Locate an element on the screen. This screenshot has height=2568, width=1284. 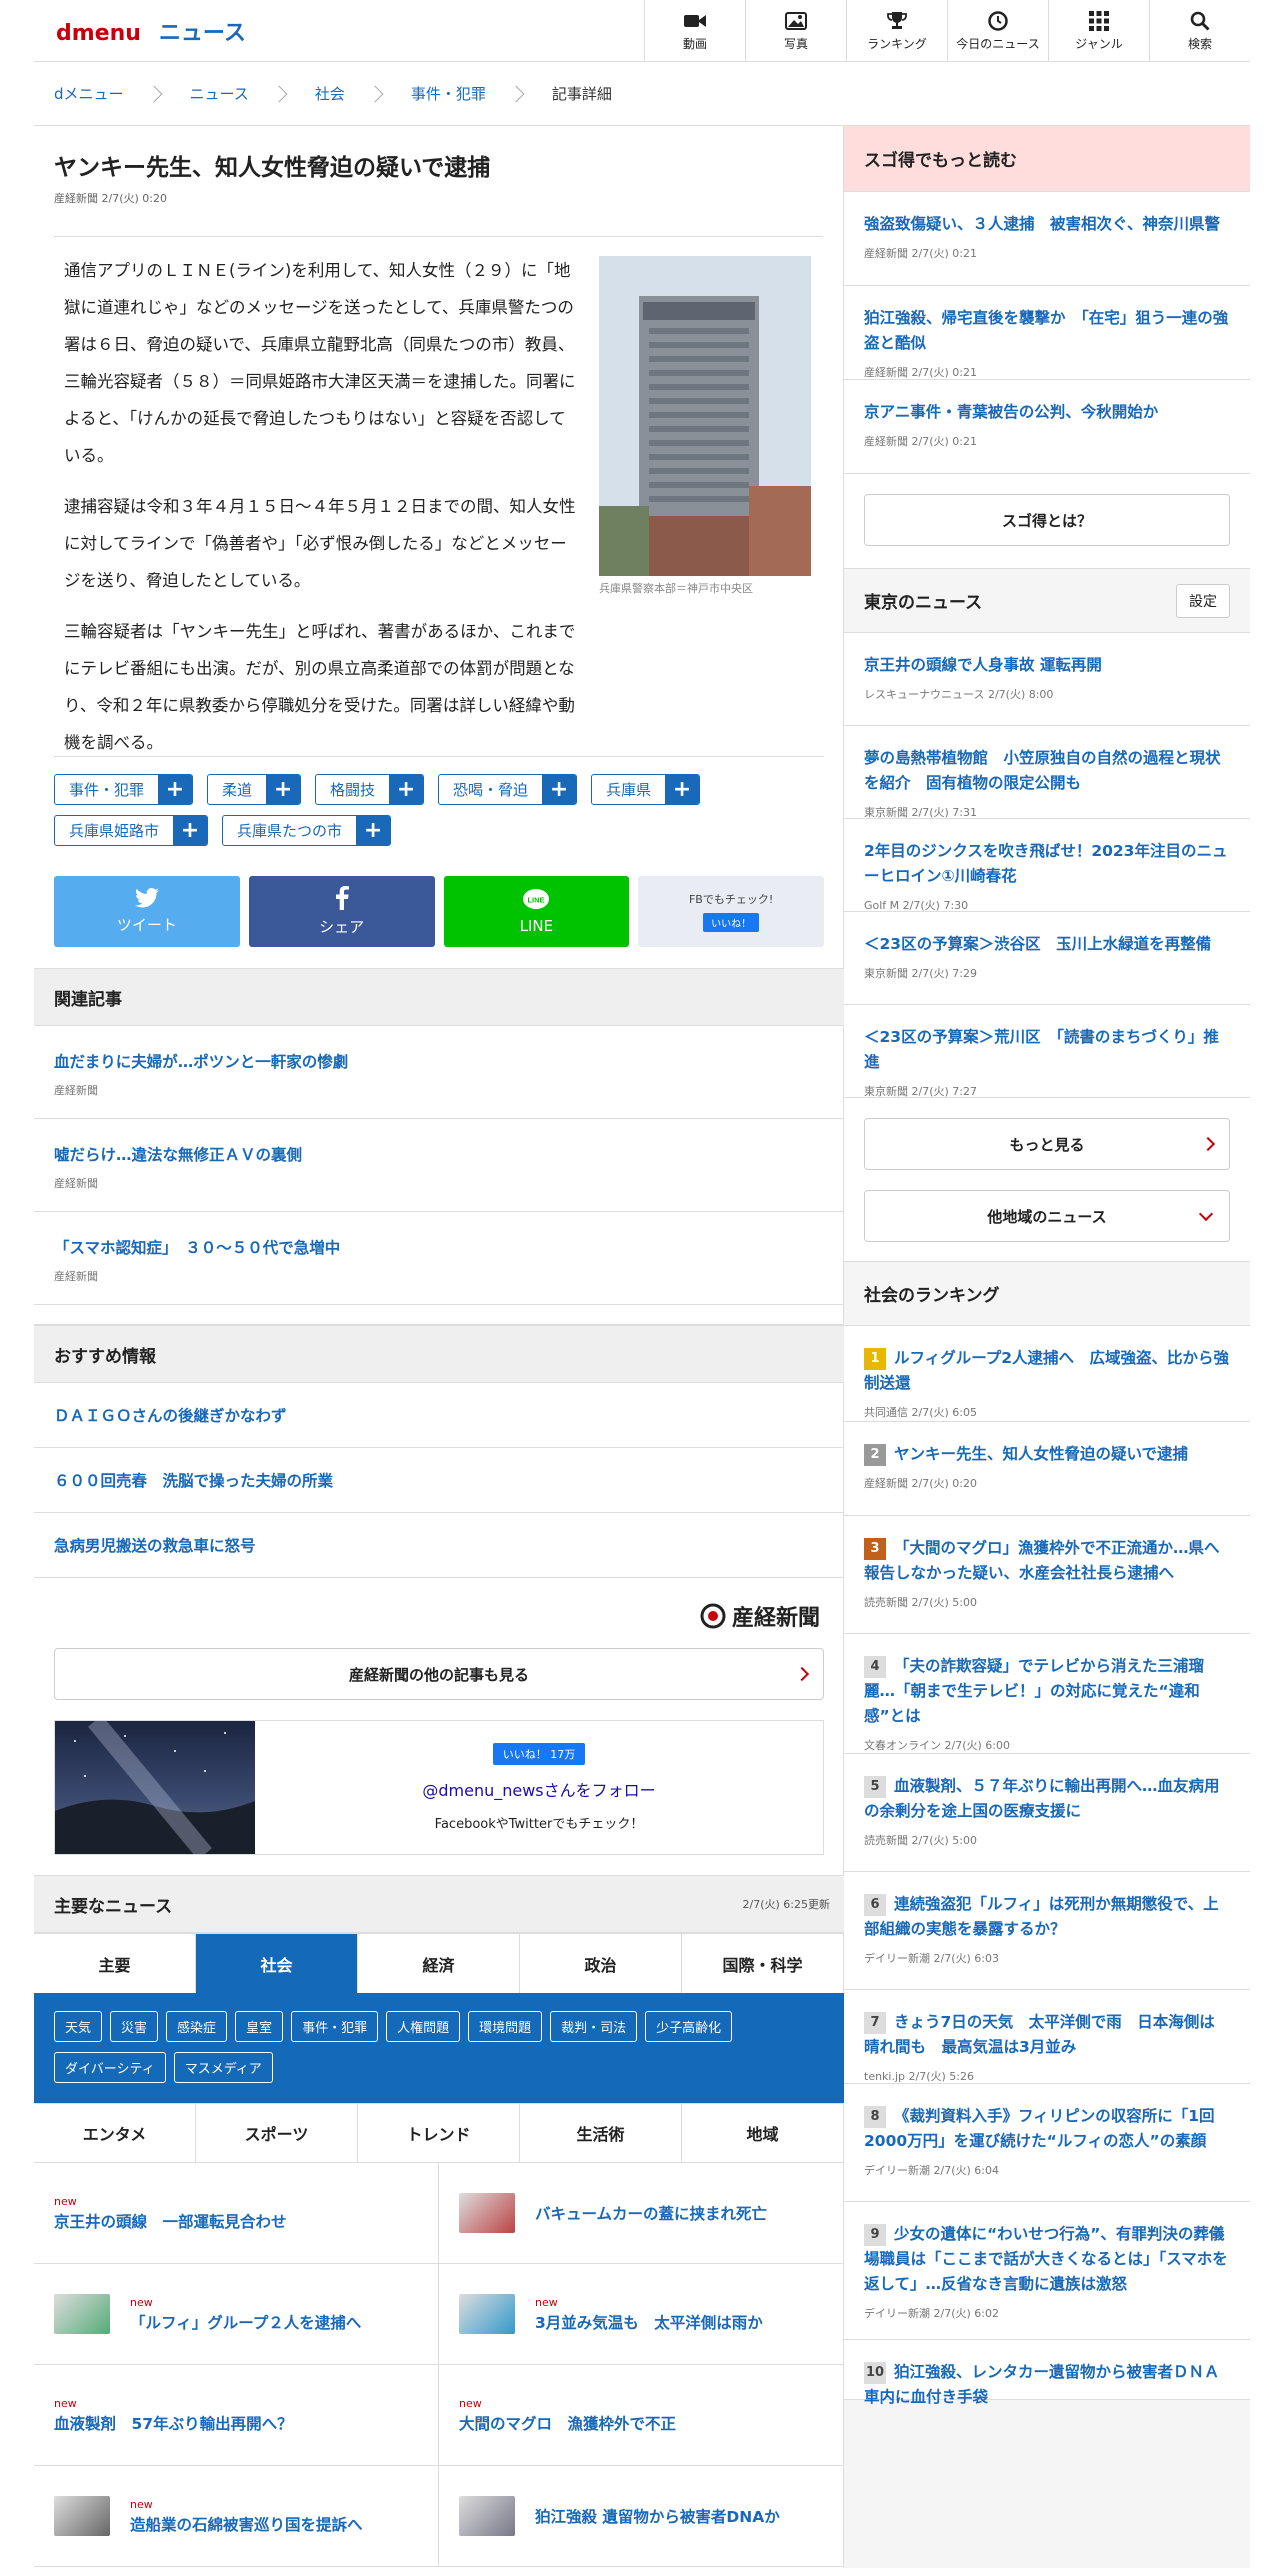
recommend-item: ＤＡＩＧＯさんの後継ぎかなわず is located at coordinates (439, 1415).